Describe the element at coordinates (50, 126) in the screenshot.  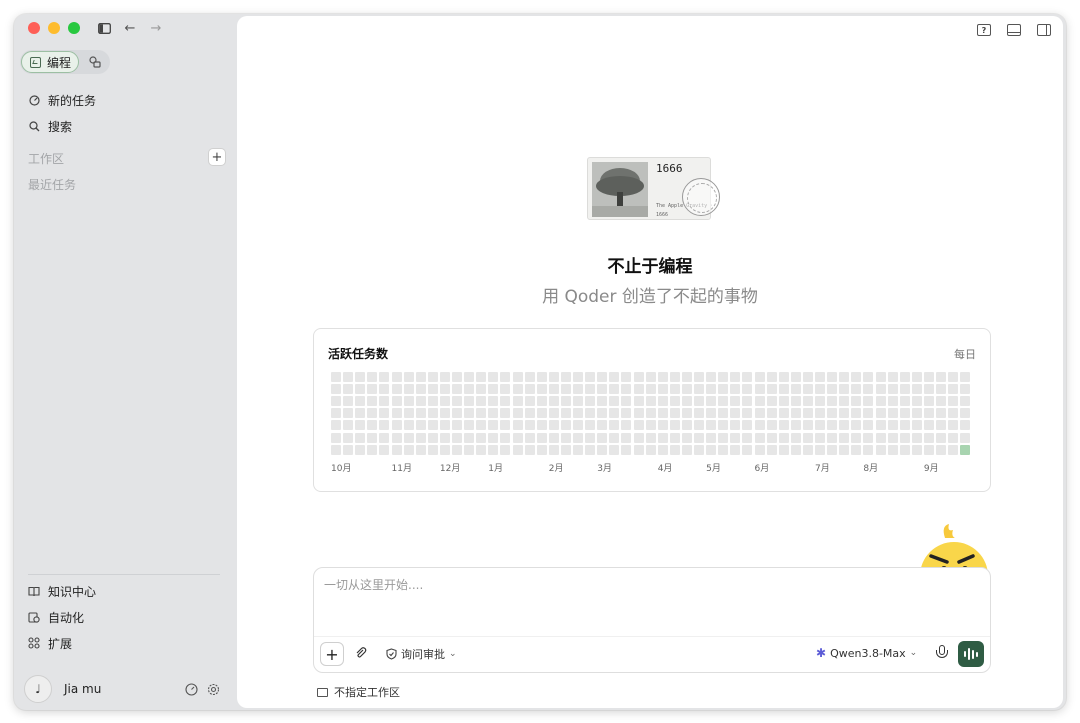
I see `nav-search: 搜索` at that location.